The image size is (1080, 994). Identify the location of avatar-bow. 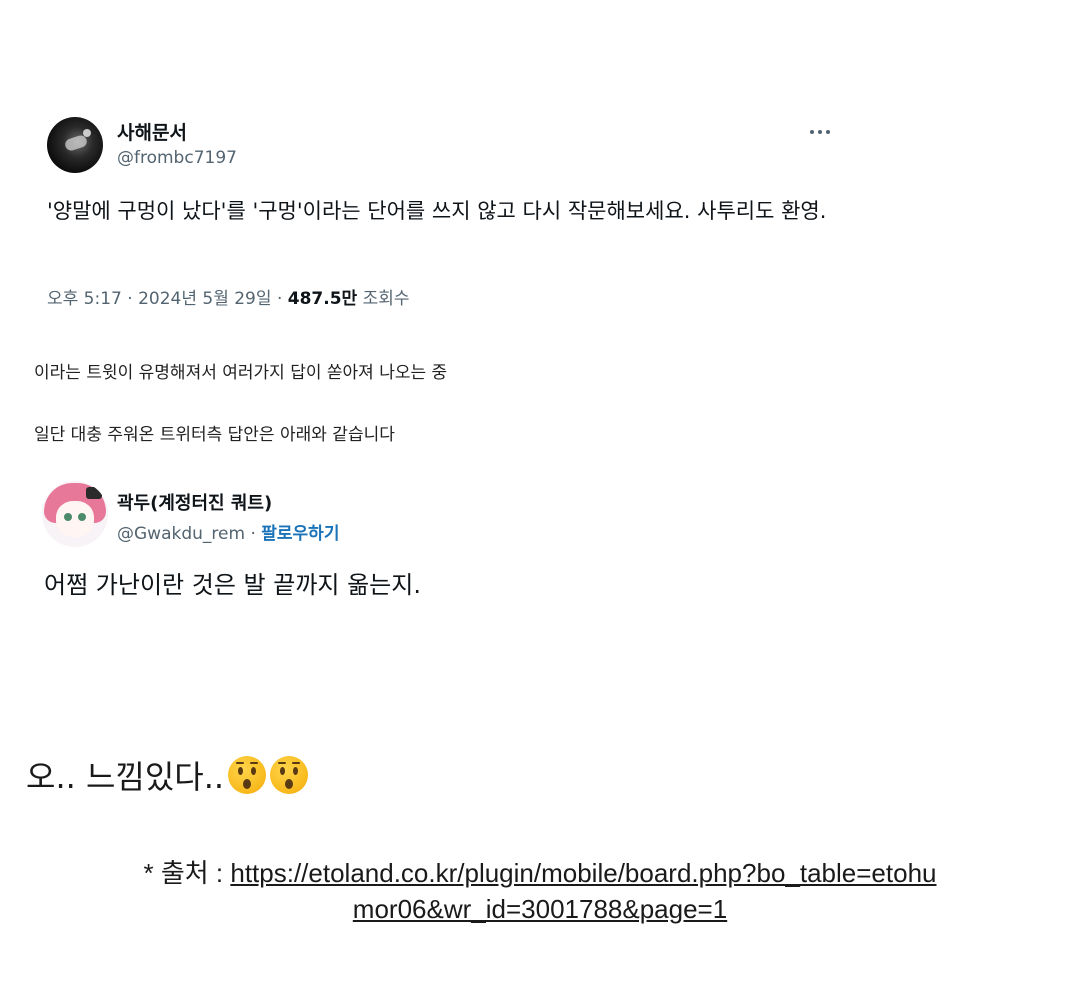
(94, 493).